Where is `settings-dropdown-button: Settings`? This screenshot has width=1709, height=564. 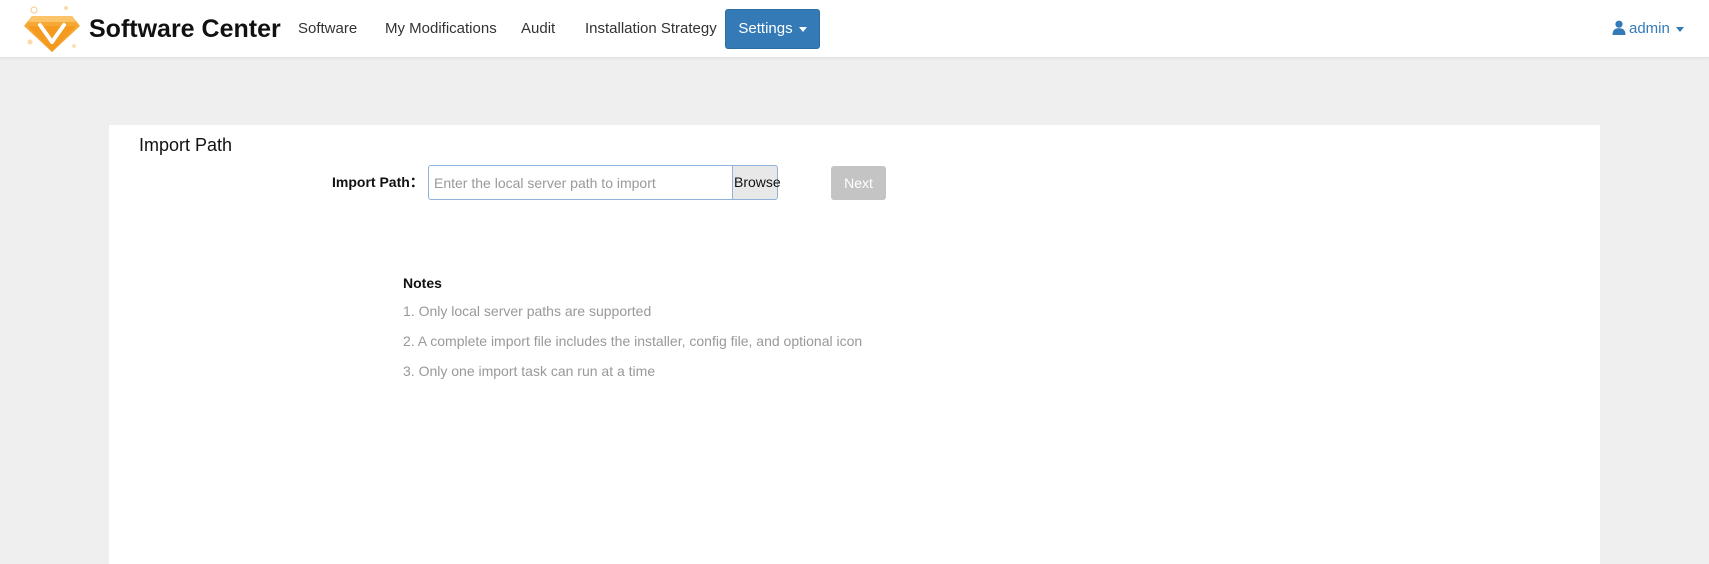
settings-dropdown-button: Settings is located at coordinates (772, 29).